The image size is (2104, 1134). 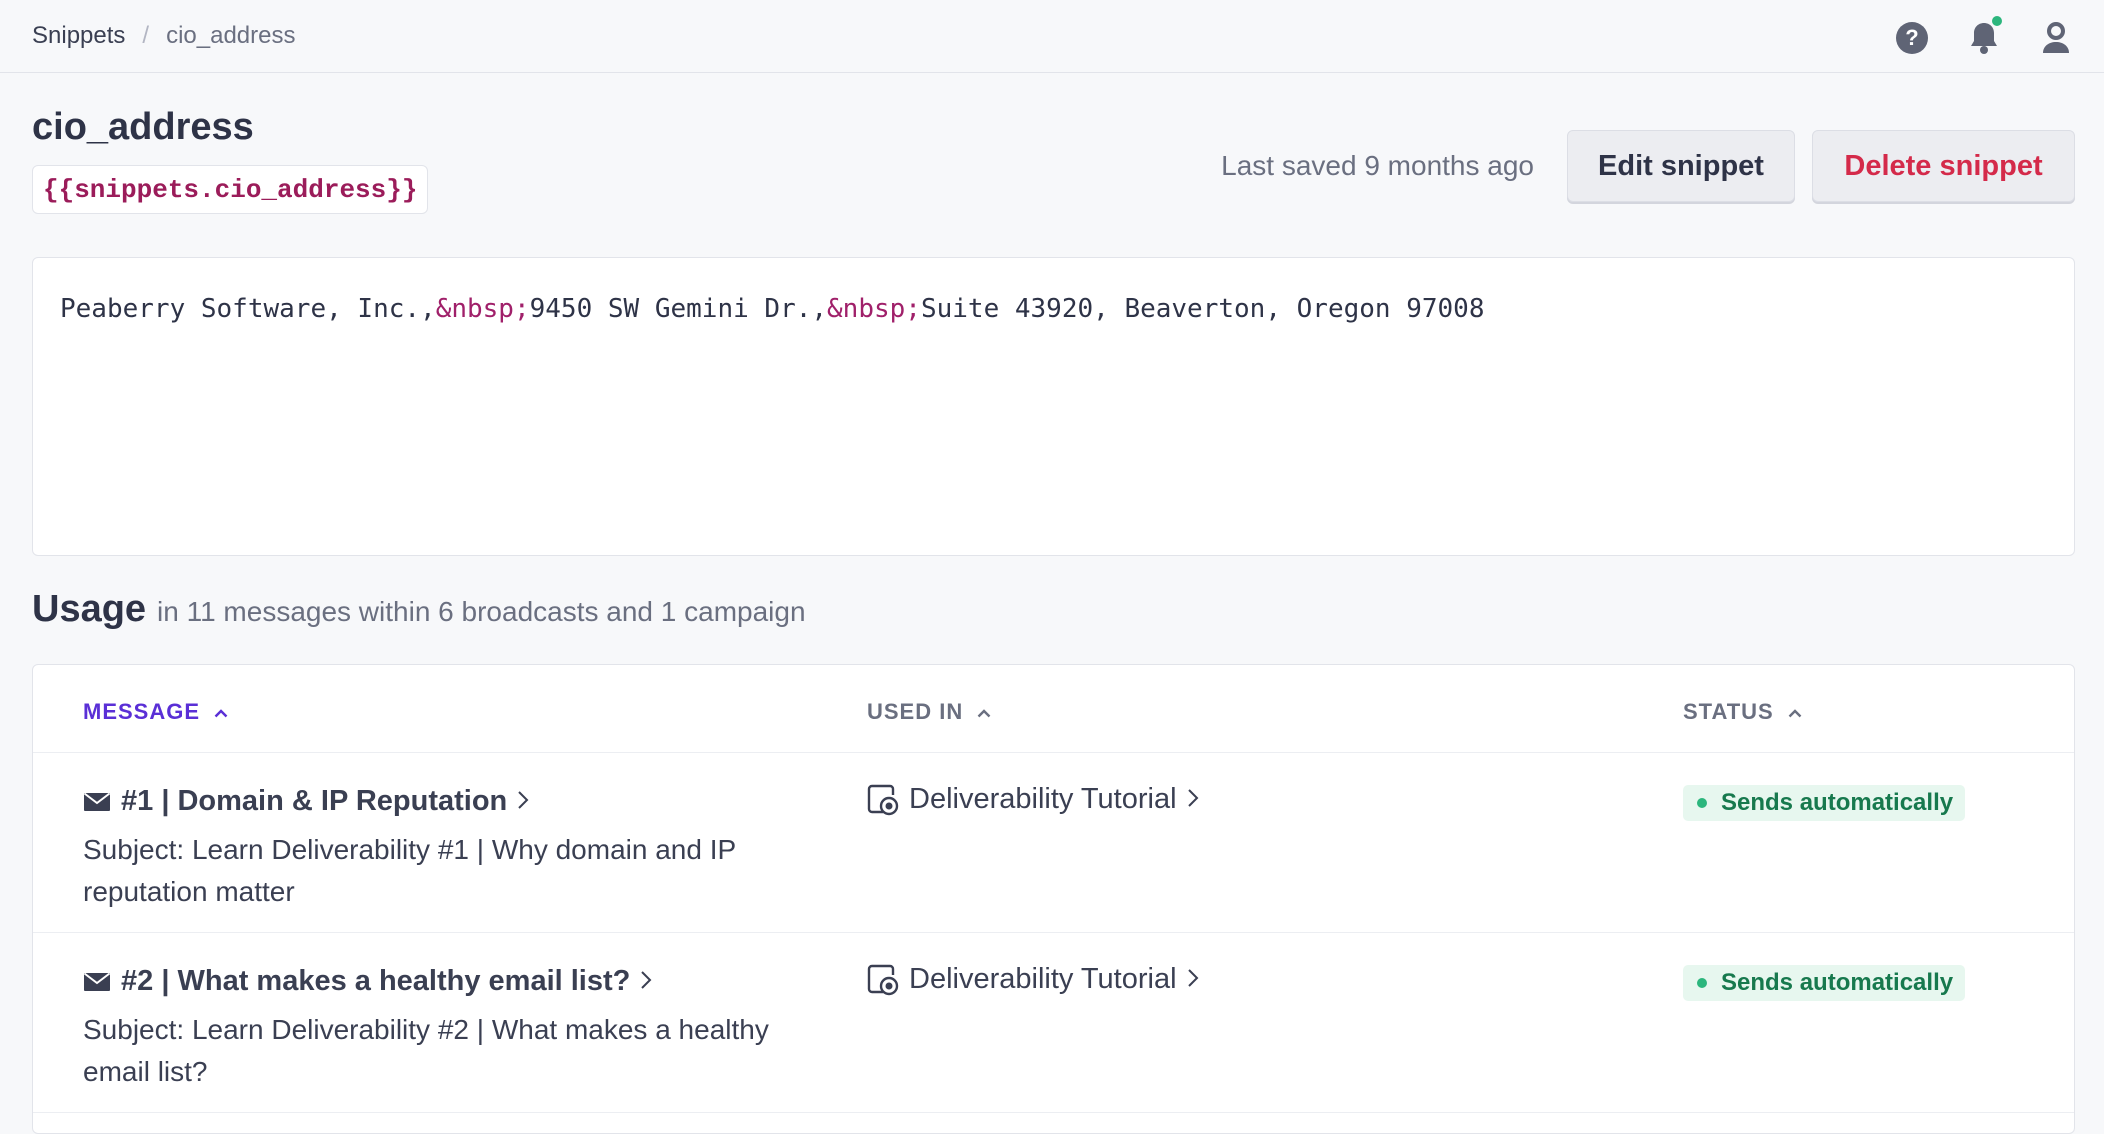 What do you see at coordinates (376, 981) in the screenshot?
I see `message-title: #2 | What makes a healthy email list?` at bounding box center [376, 981].